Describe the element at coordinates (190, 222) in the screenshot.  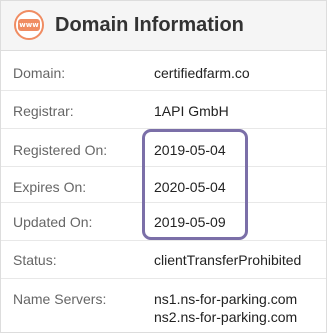
I see `updated-on-value: 2019-05-09` at that location.